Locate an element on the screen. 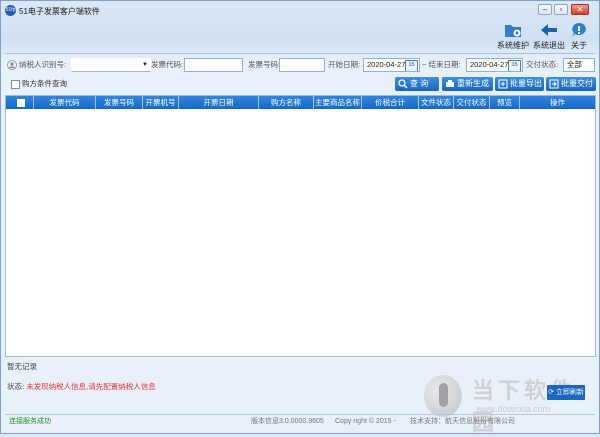 This screenshot has width=600, height=437. batch-export-button: 批量导出 is located at coordinates (519, 84).